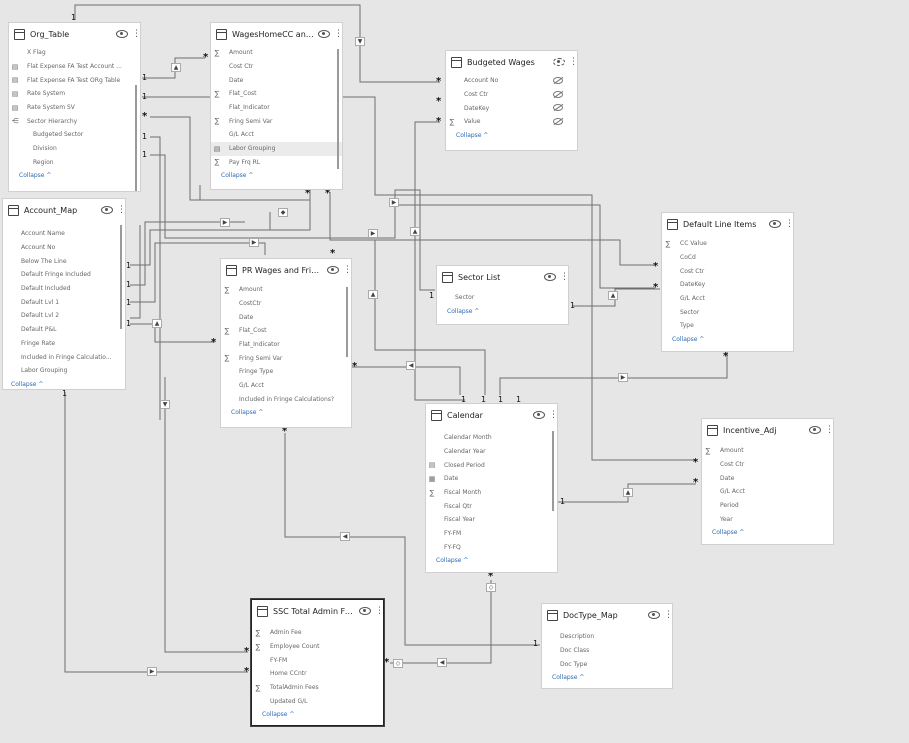  Describe the element at coordinates (559, 62) in the screenshot. I see `hidden-eye-icon` at that location.